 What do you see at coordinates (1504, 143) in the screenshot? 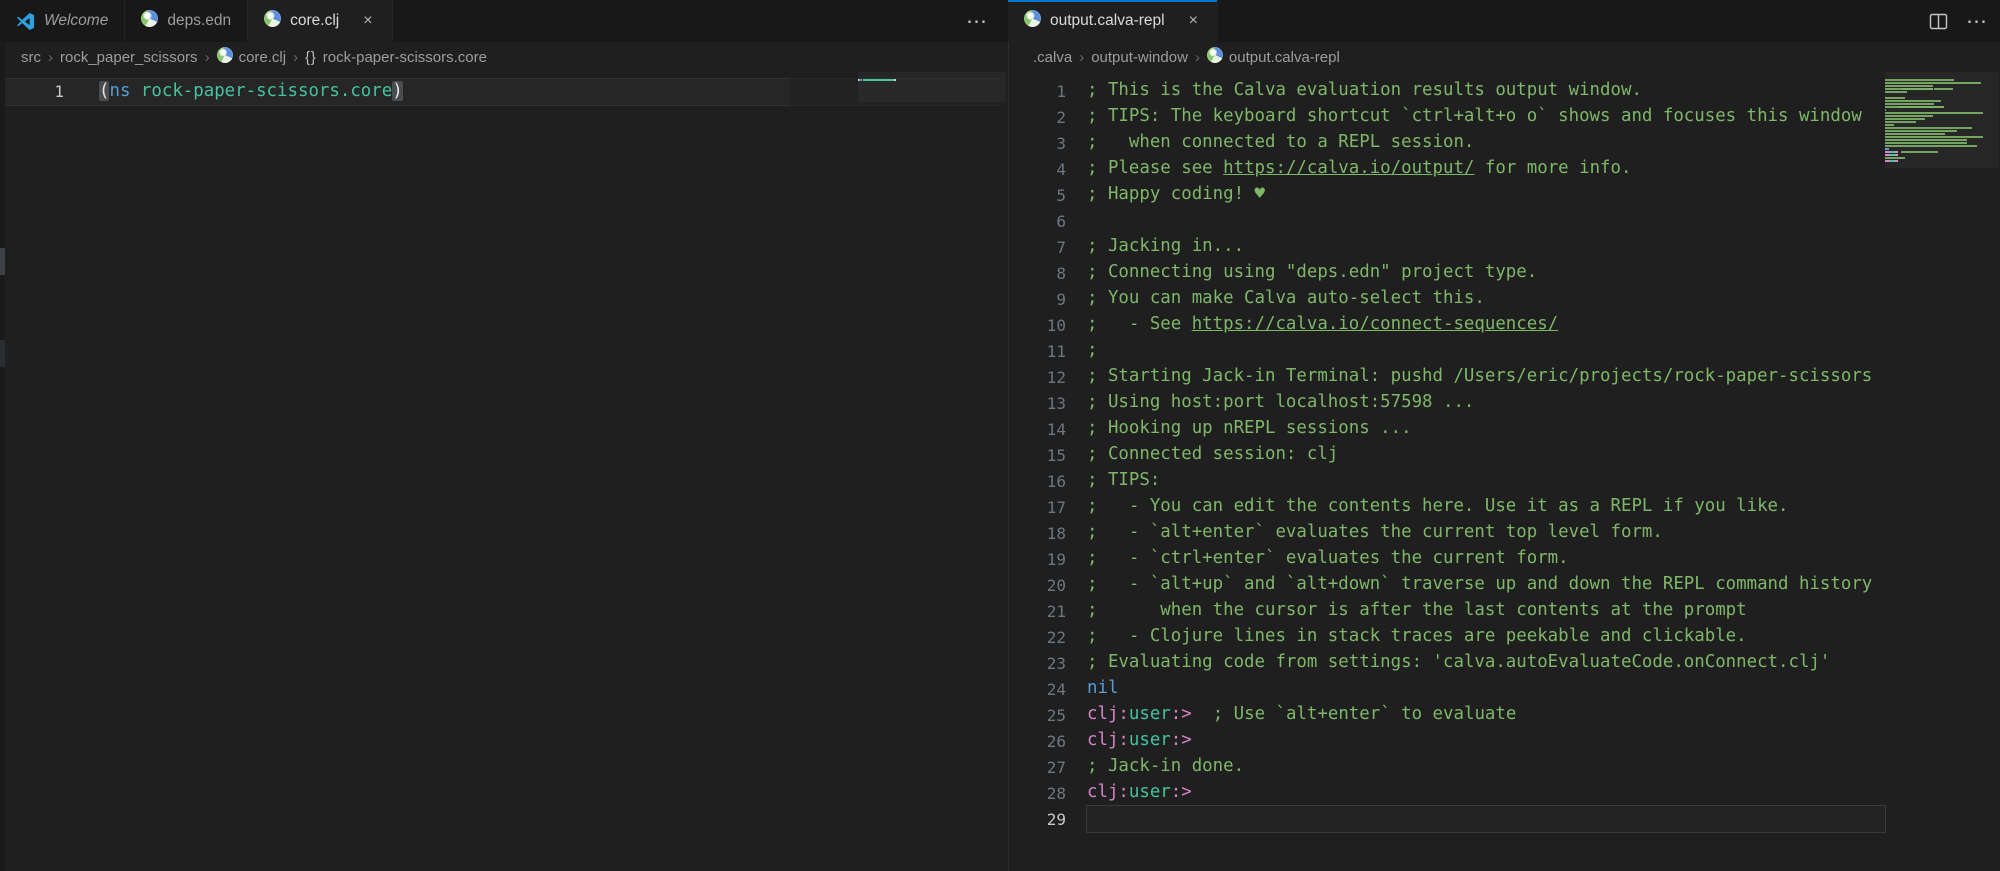
I see `code-line: 3 ; when connected to a REPL session.` at bounding box center [1504, 143].